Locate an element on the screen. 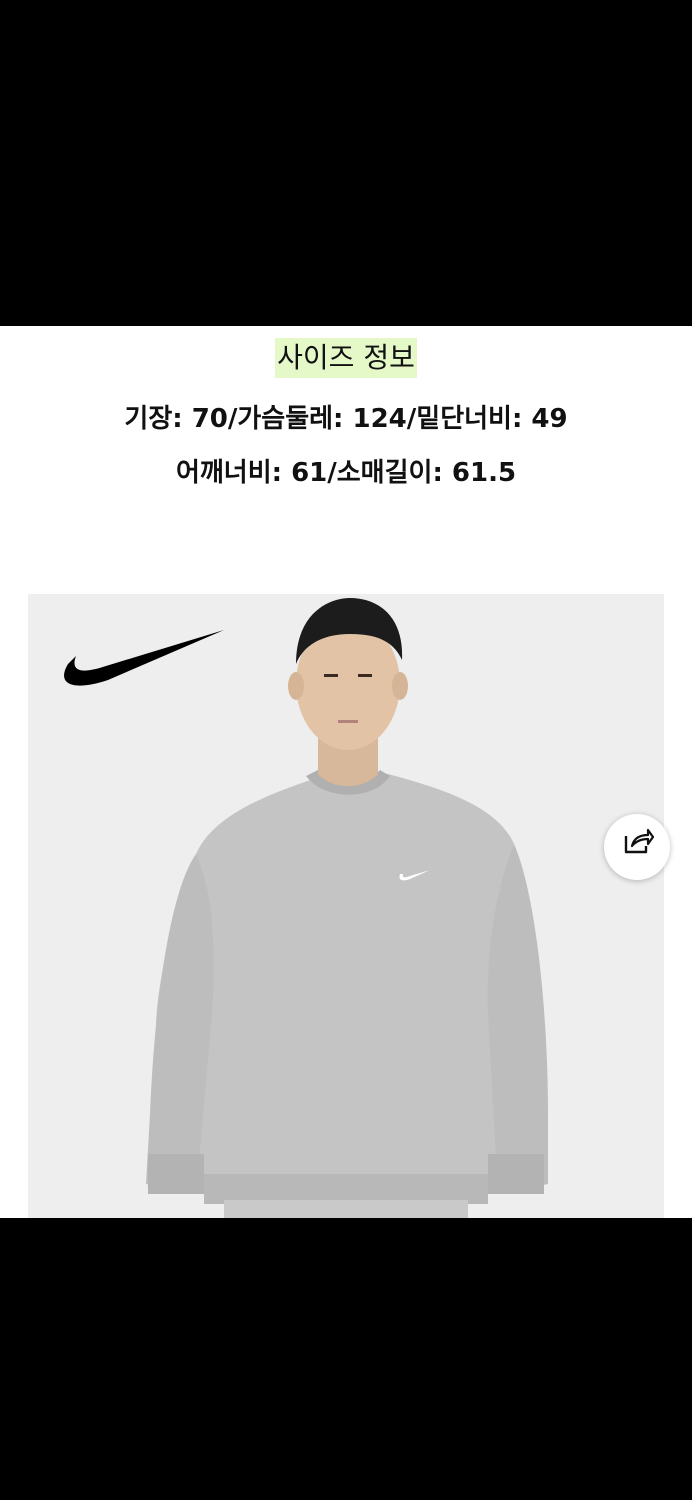 The width and height of the screenshot is (692, 1500). right-ear is located at coordinates (400, 686).